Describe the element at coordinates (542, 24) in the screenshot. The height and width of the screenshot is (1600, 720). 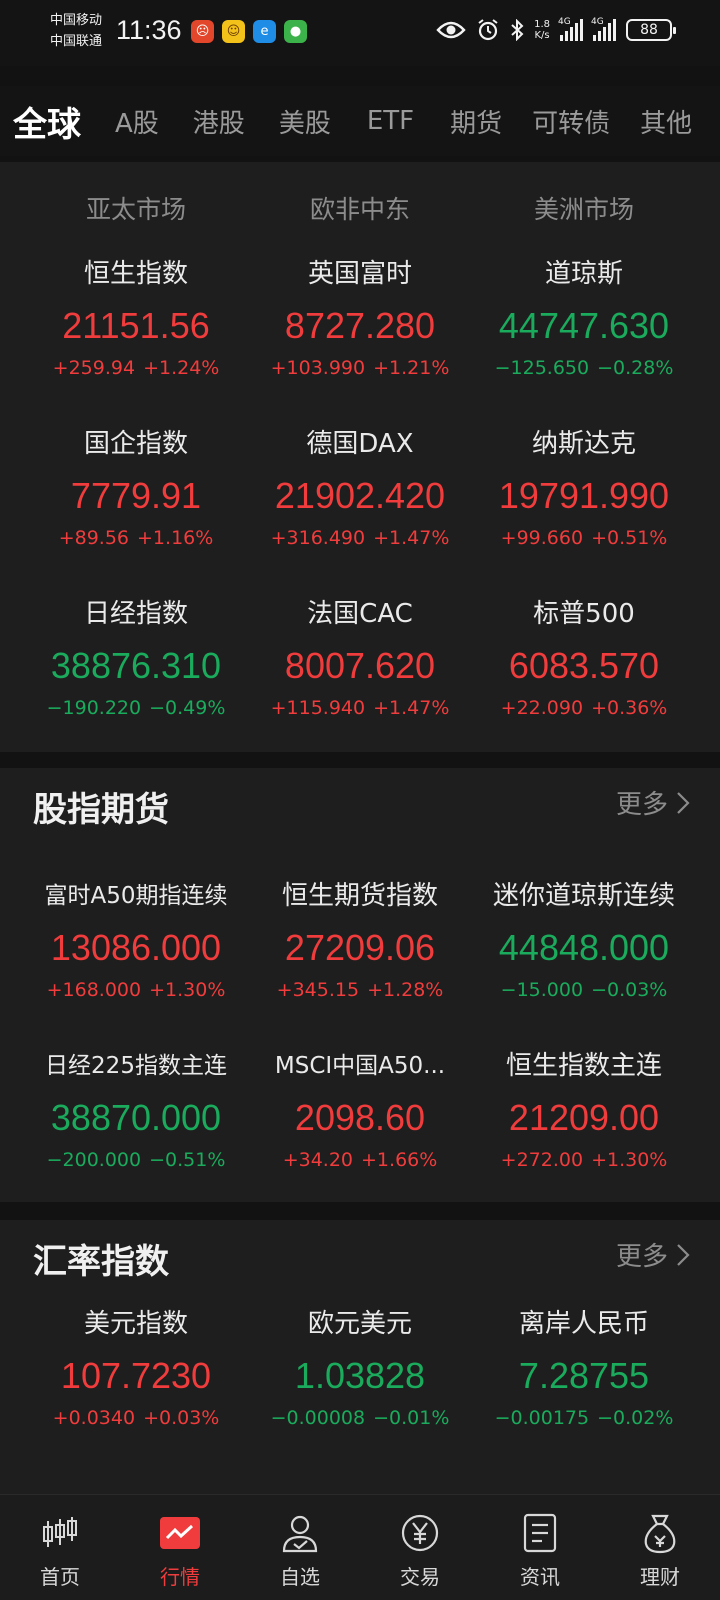
I see `network-speed-value: 1.8` at that location.